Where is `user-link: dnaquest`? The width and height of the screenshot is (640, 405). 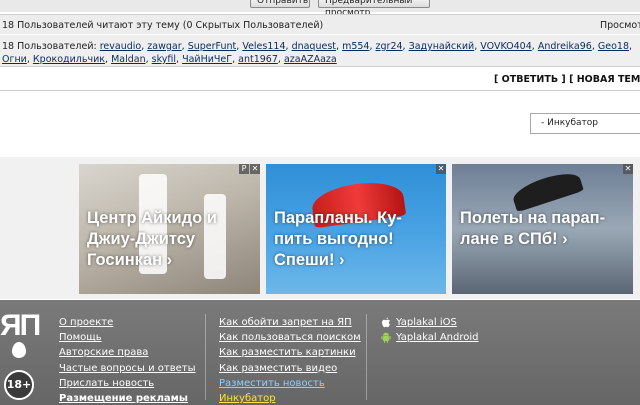
user-link: dnaquest is located at coordinates (314, 46).